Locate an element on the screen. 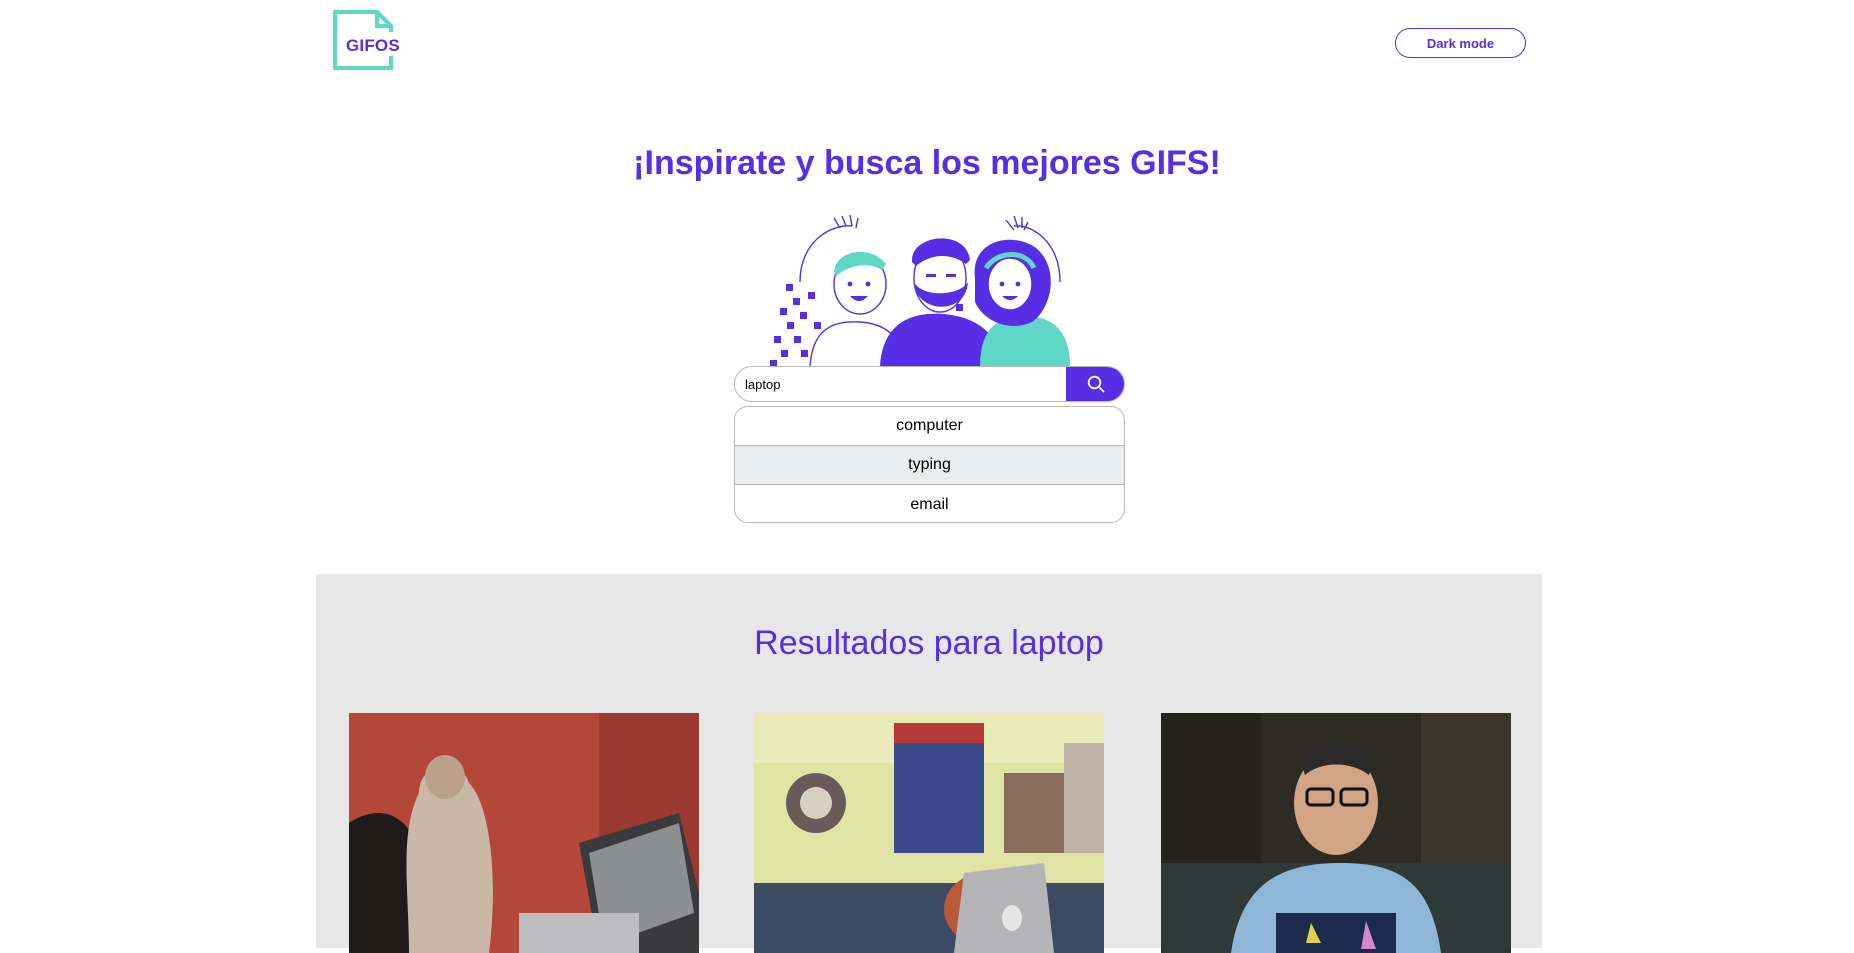  results-title: Resultados para laptop is located at coordinates (929, 643).